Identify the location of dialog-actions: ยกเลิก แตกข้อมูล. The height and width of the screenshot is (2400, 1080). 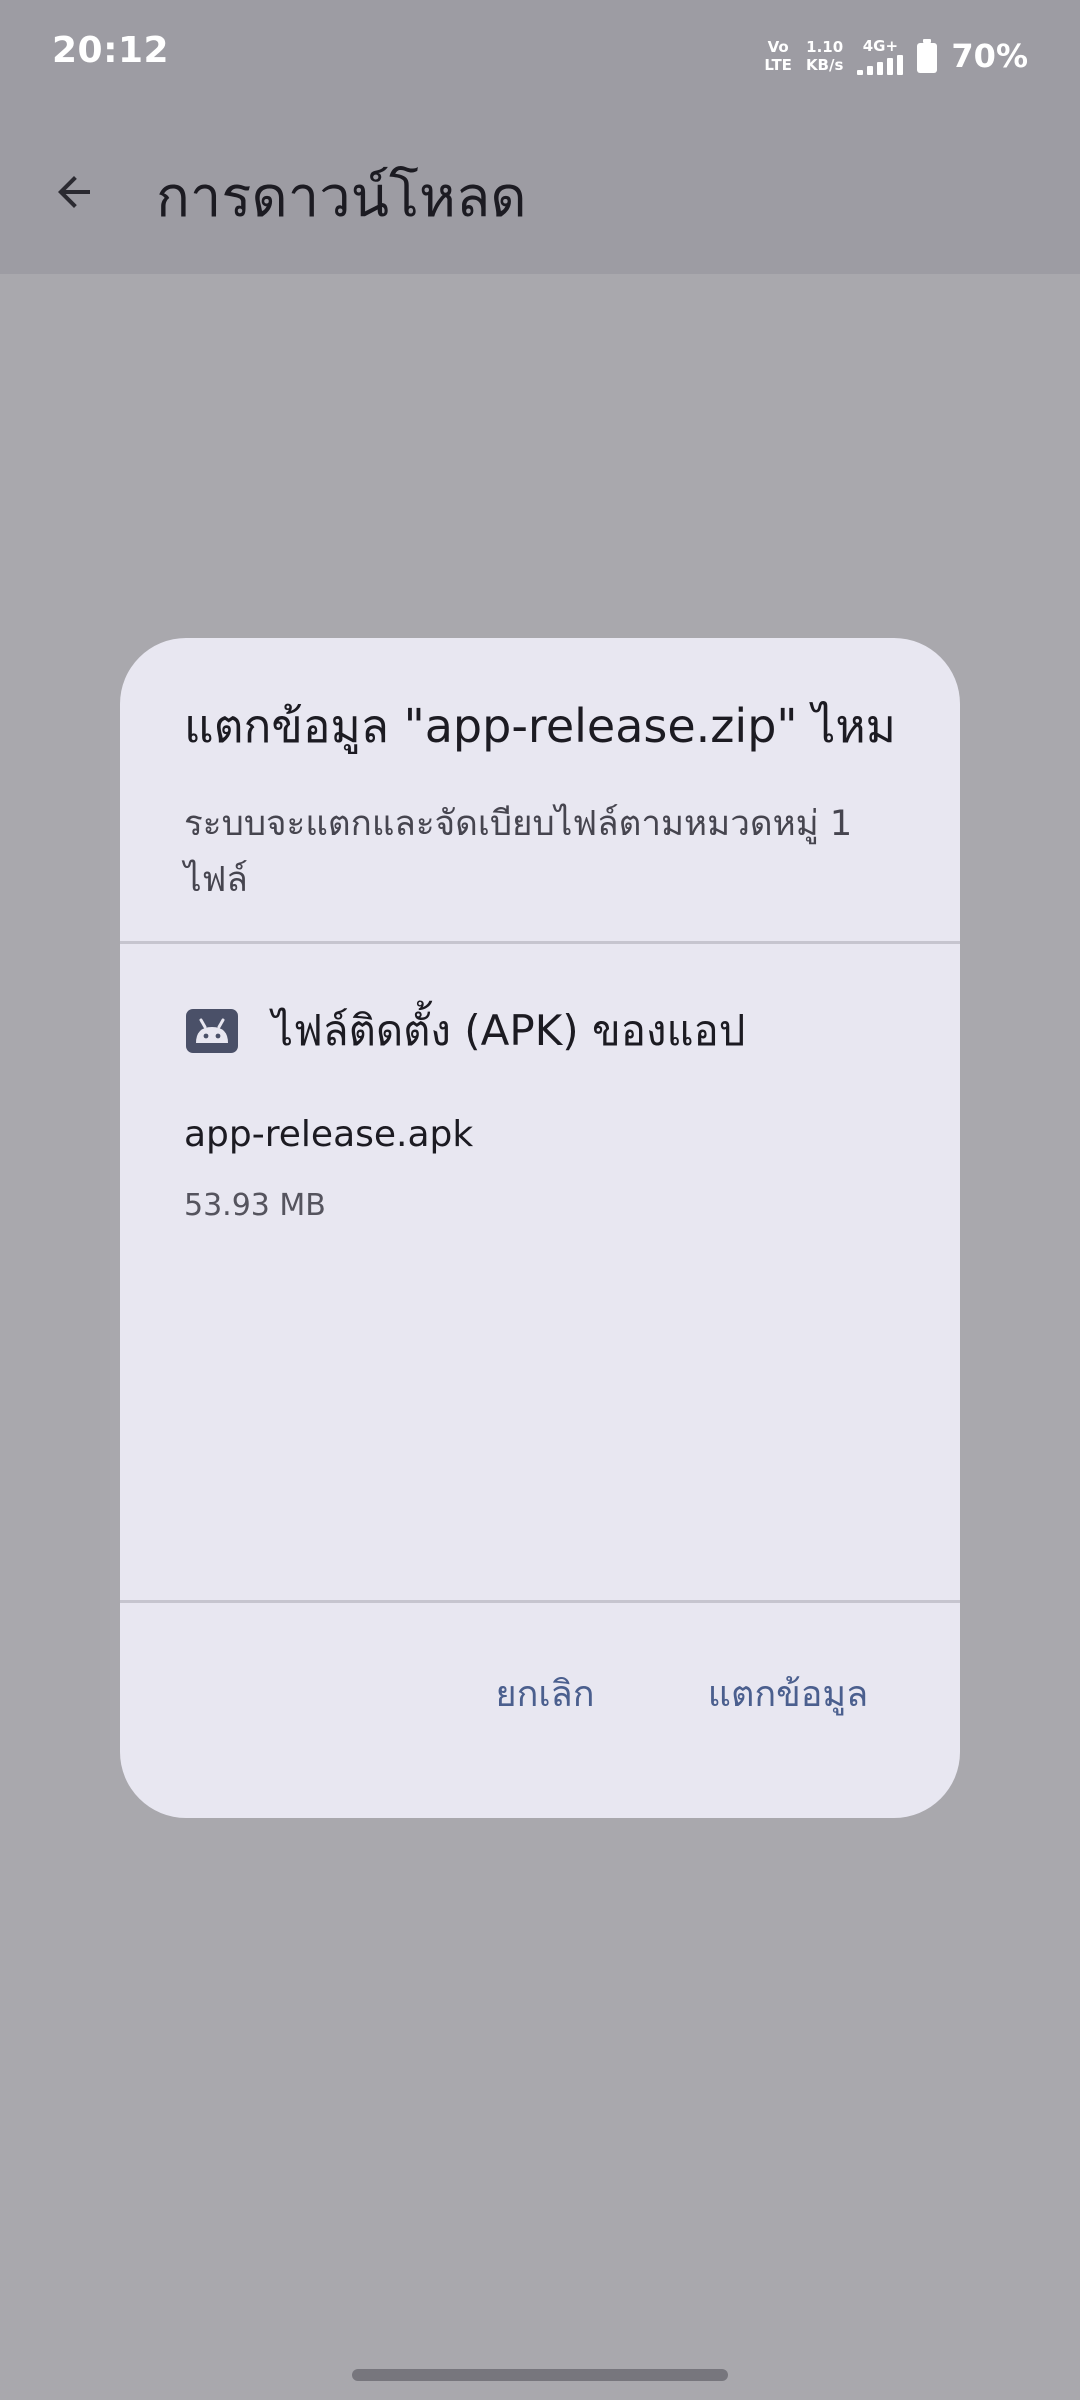
(540, 1710).